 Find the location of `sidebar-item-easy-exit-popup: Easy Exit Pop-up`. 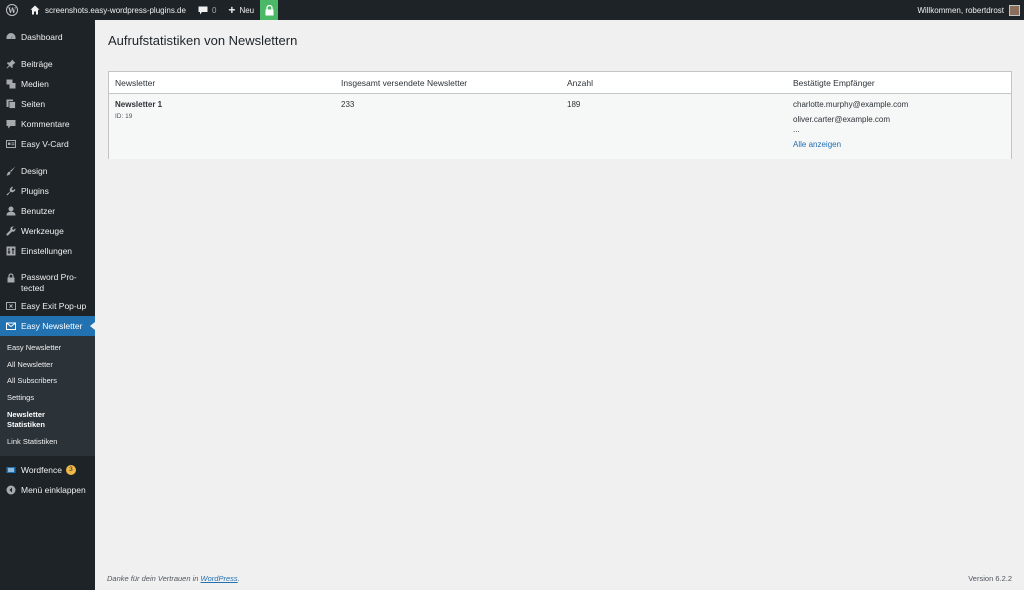

sidebar-item-easy-exit-popup: Easy Exit Pop-up is located at coordinates (47, 306).